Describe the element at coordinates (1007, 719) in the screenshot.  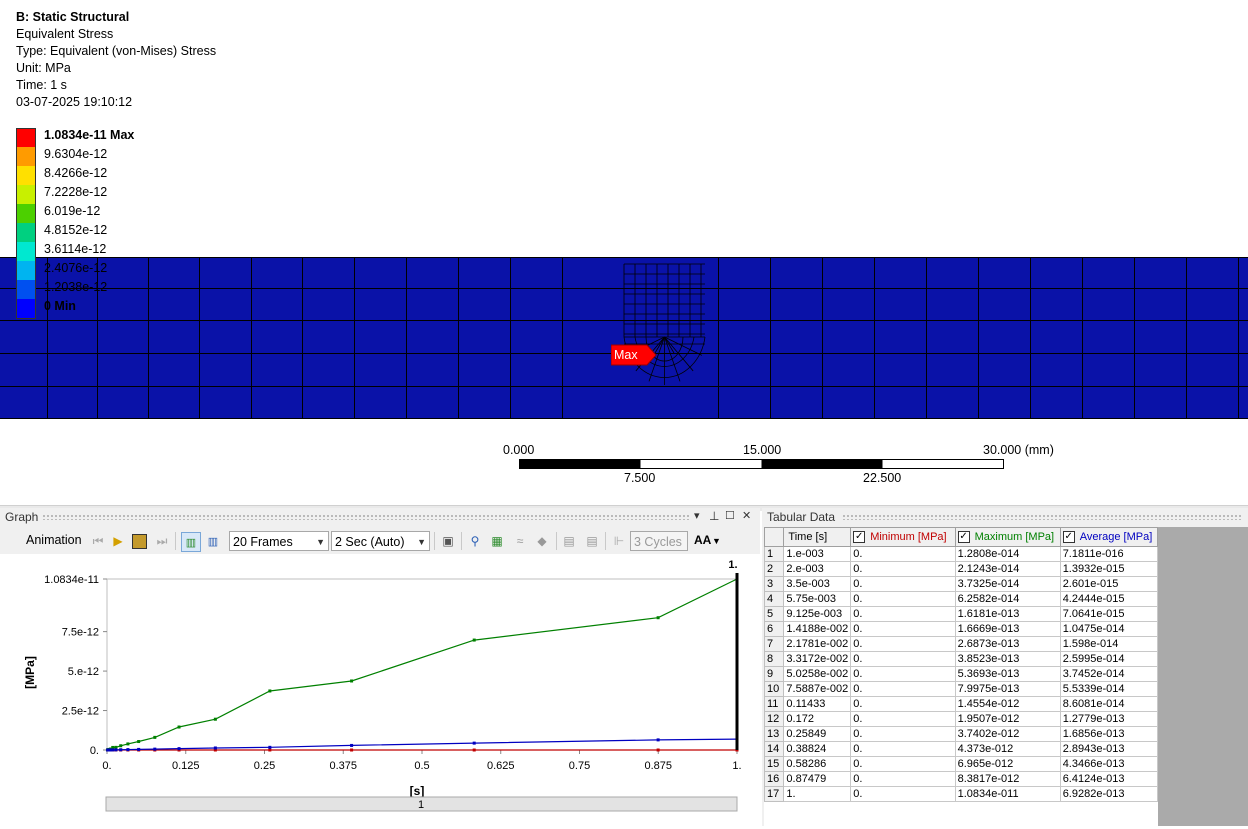
I see `table-cell: 1.9507e-012` at that location.